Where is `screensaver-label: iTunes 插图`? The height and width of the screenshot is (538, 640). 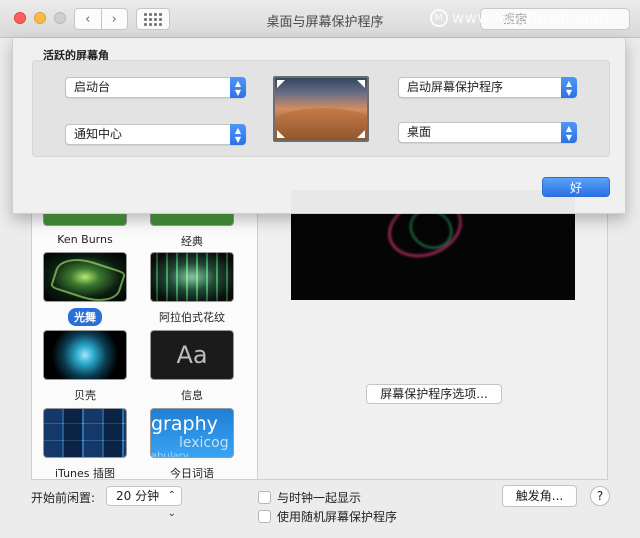
screensaver-label: iTunes 插图 is located at coordinates (85, 473).